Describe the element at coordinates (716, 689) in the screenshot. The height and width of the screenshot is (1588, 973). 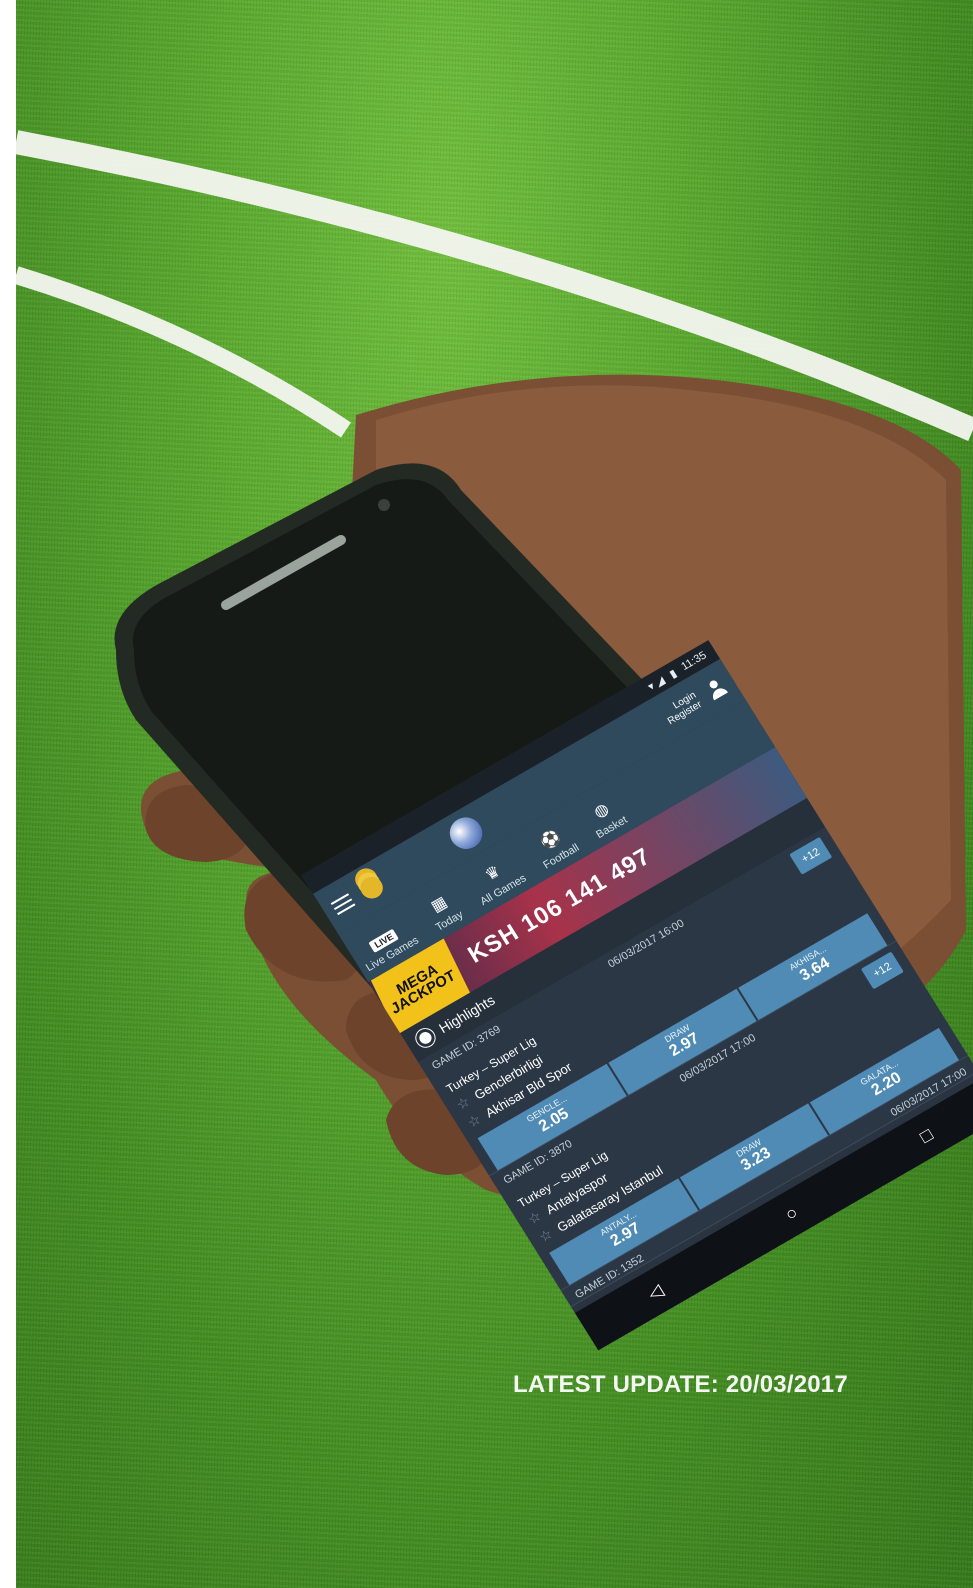
I see `user-icon` at that location.